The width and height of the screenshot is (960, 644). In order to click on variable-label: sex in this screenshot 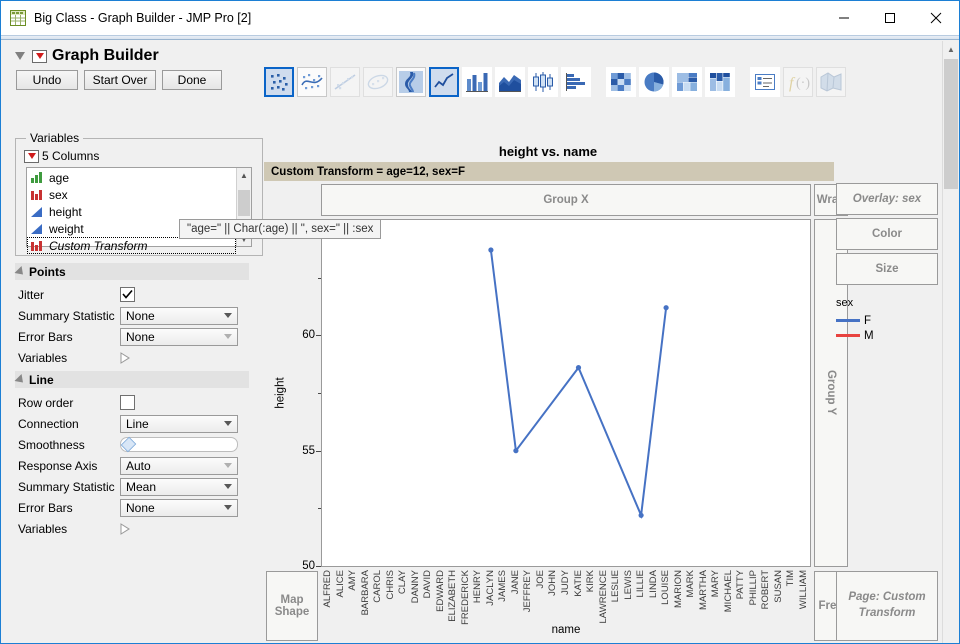, I will do `click(58, 194)`.